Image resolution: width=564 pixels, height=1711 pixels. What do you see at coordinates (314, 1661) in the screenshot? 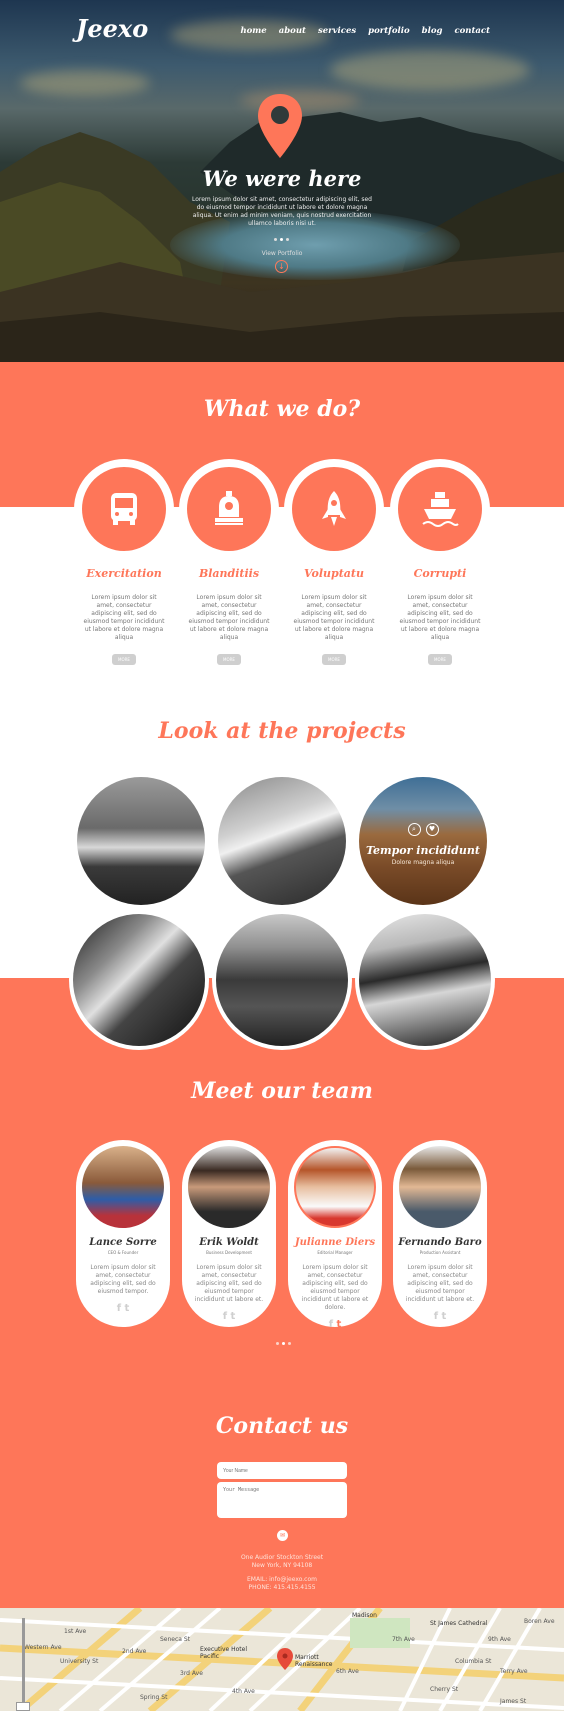
I see `map-label: Marriott Renaissance` at bounding box center [314, 1661].